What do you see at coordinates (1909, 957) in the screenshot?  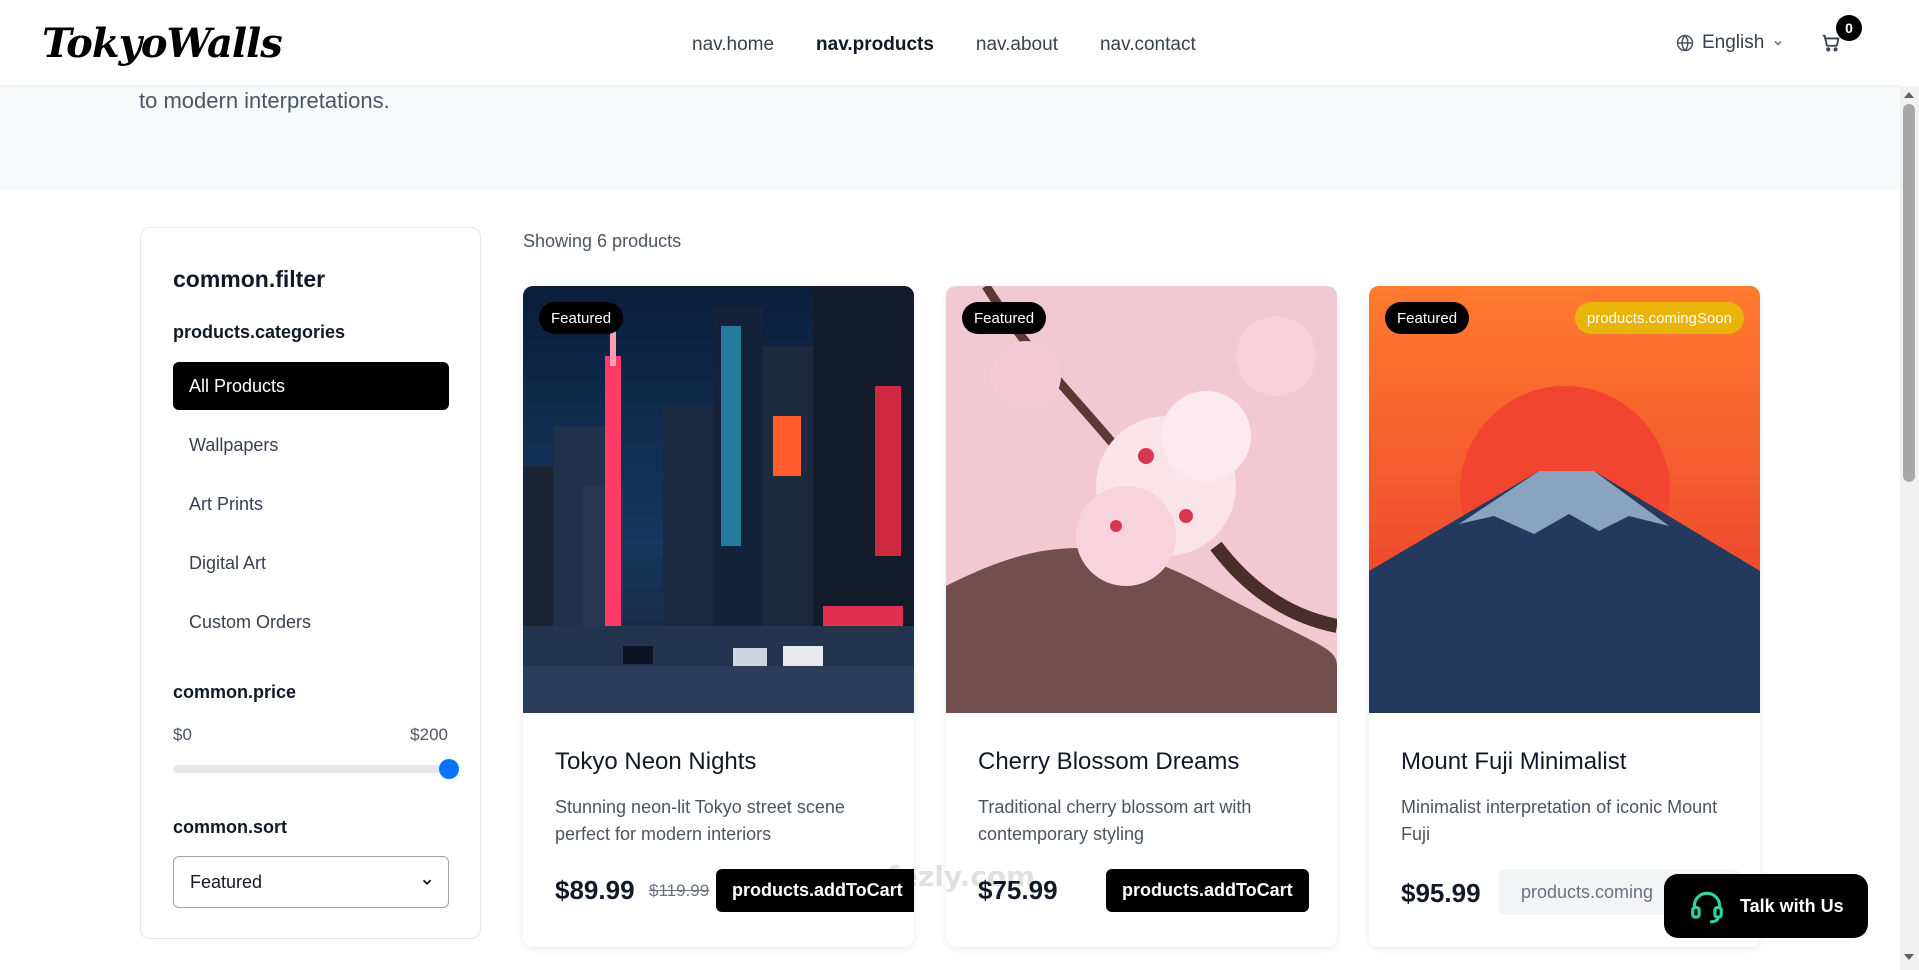 I see `scroll-down-arrow-icon` at bounding box center [1909, 957].